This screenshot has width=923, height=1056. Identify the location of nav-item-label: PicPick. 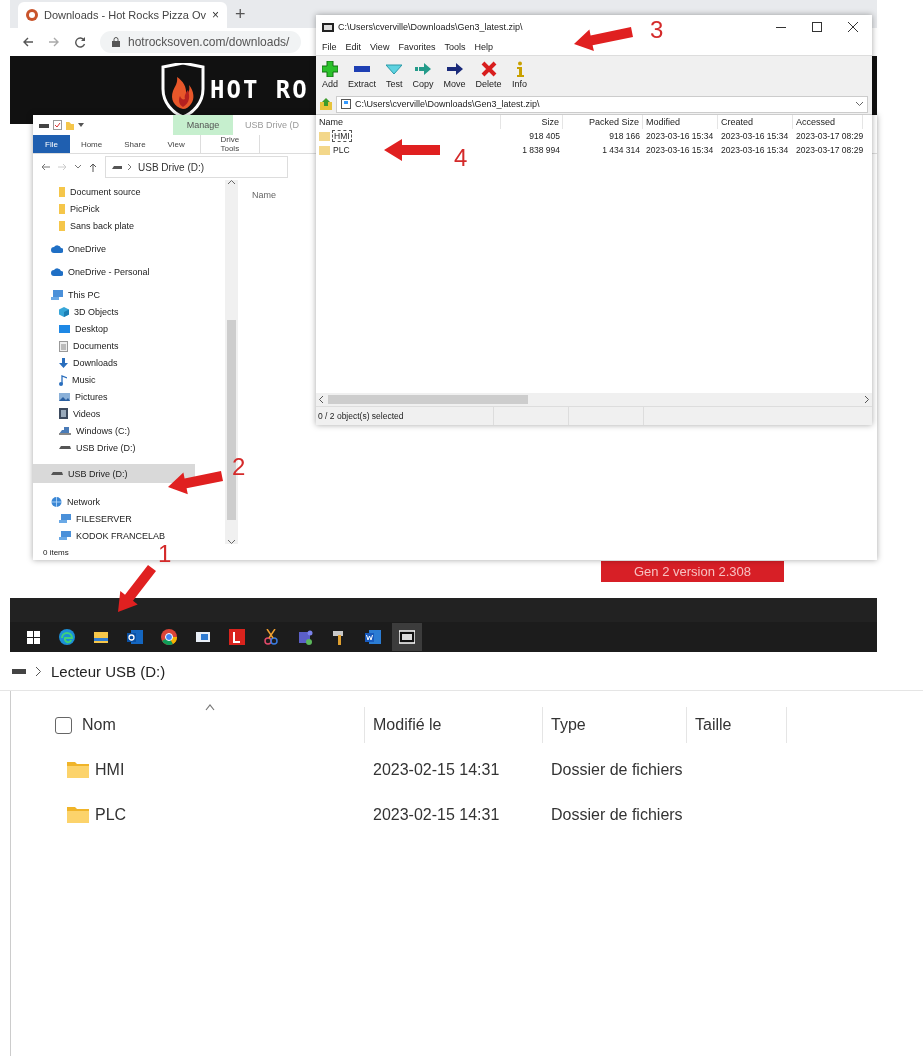
(85, 209).